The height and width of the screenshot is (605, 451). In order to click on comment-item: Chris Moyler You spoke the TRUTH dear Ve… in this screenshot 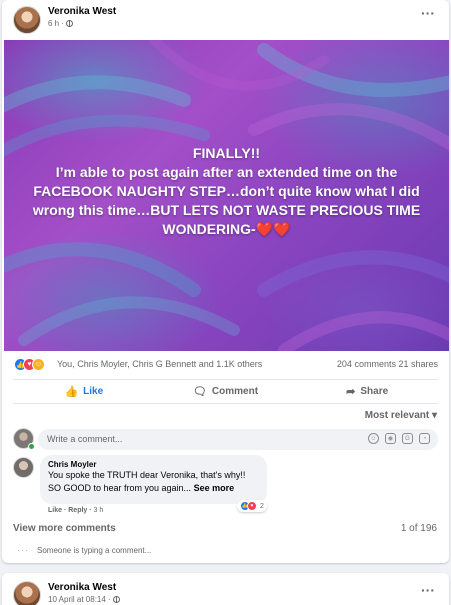, I will do `click(225, 487)`.